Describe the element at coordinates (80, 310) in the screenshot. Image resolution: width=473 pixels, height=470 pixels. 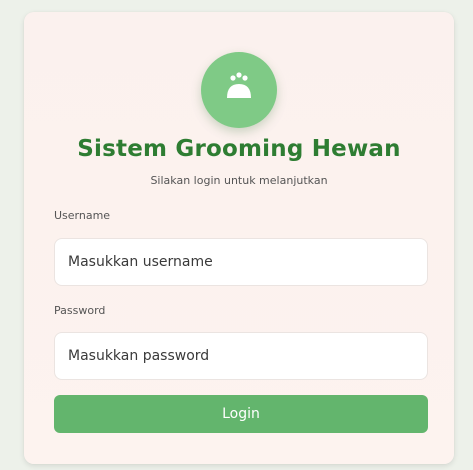
I see `password-label: Password` at that location.